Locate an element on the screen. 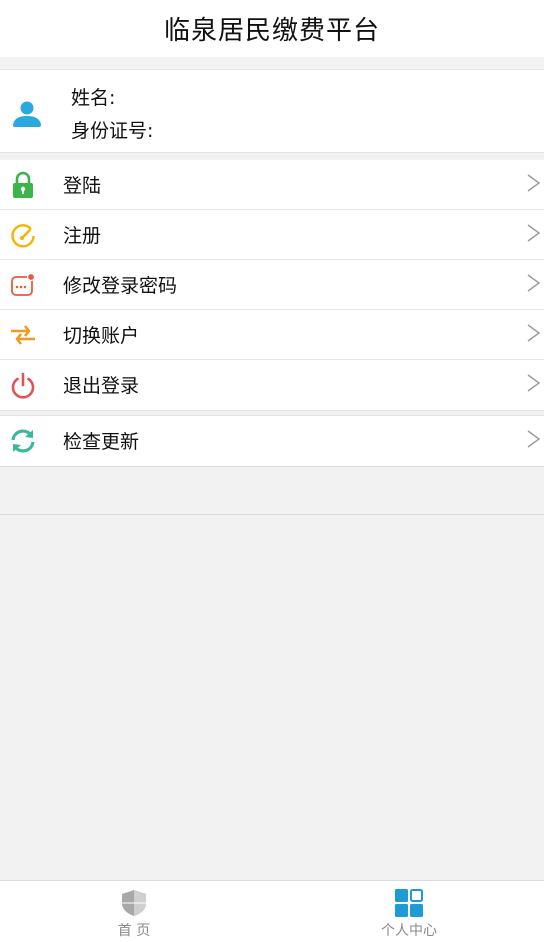 The height and width of the screenshot is (942, 544). menu-item-change-password: 修改登录密码 is located at coordinates (272, 285).